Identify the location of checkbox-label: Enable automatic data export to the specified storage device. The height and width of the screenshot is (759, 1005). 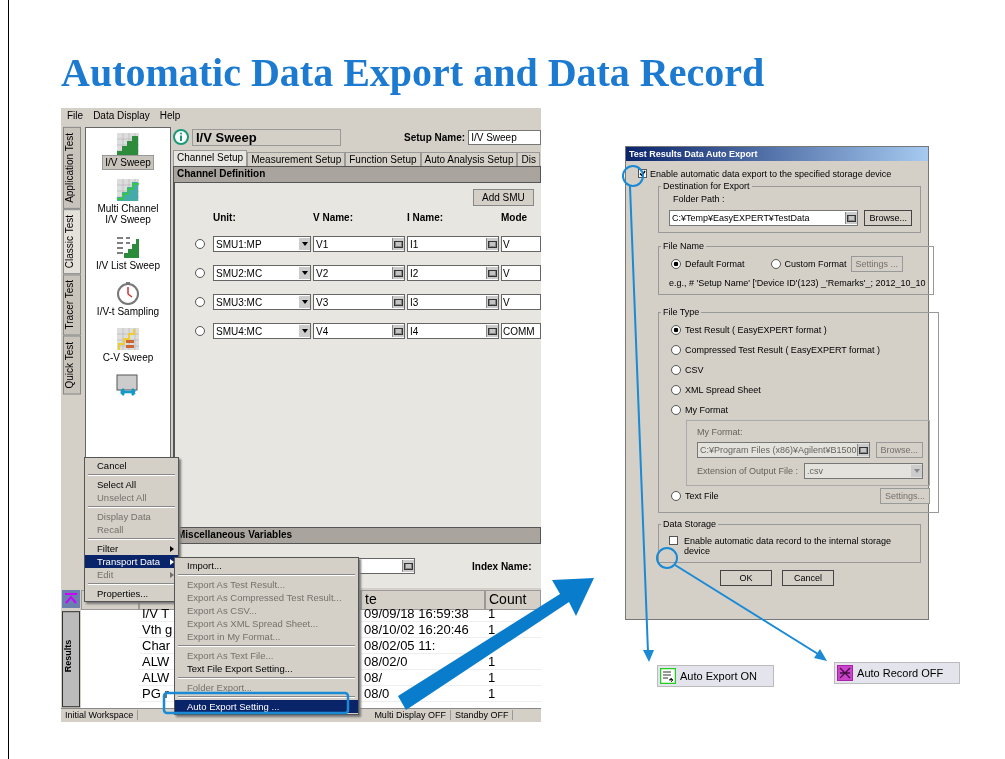
(771, 174).